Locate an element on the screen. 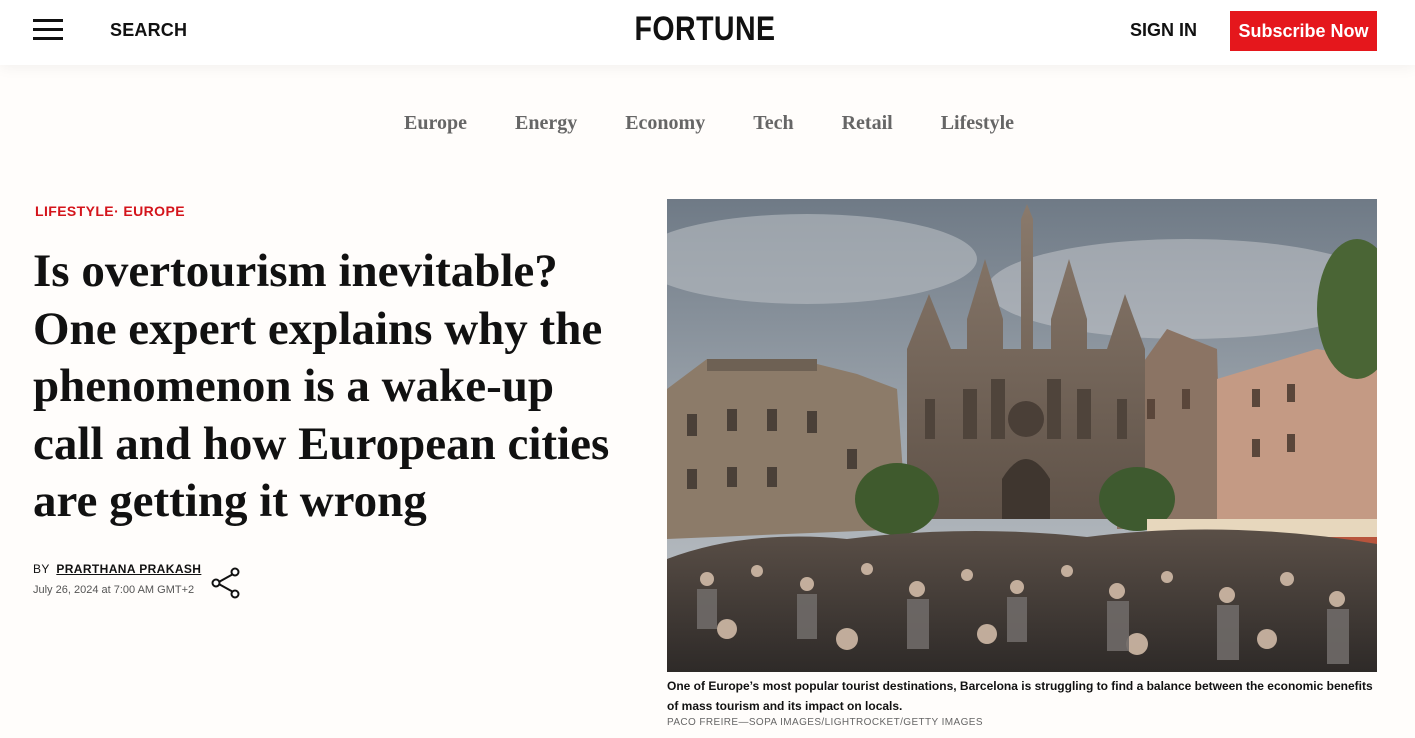 The height and width of the screenshot is (738, 1415). fortune-logo: FORTUNE is located at coordinates (705, 29).